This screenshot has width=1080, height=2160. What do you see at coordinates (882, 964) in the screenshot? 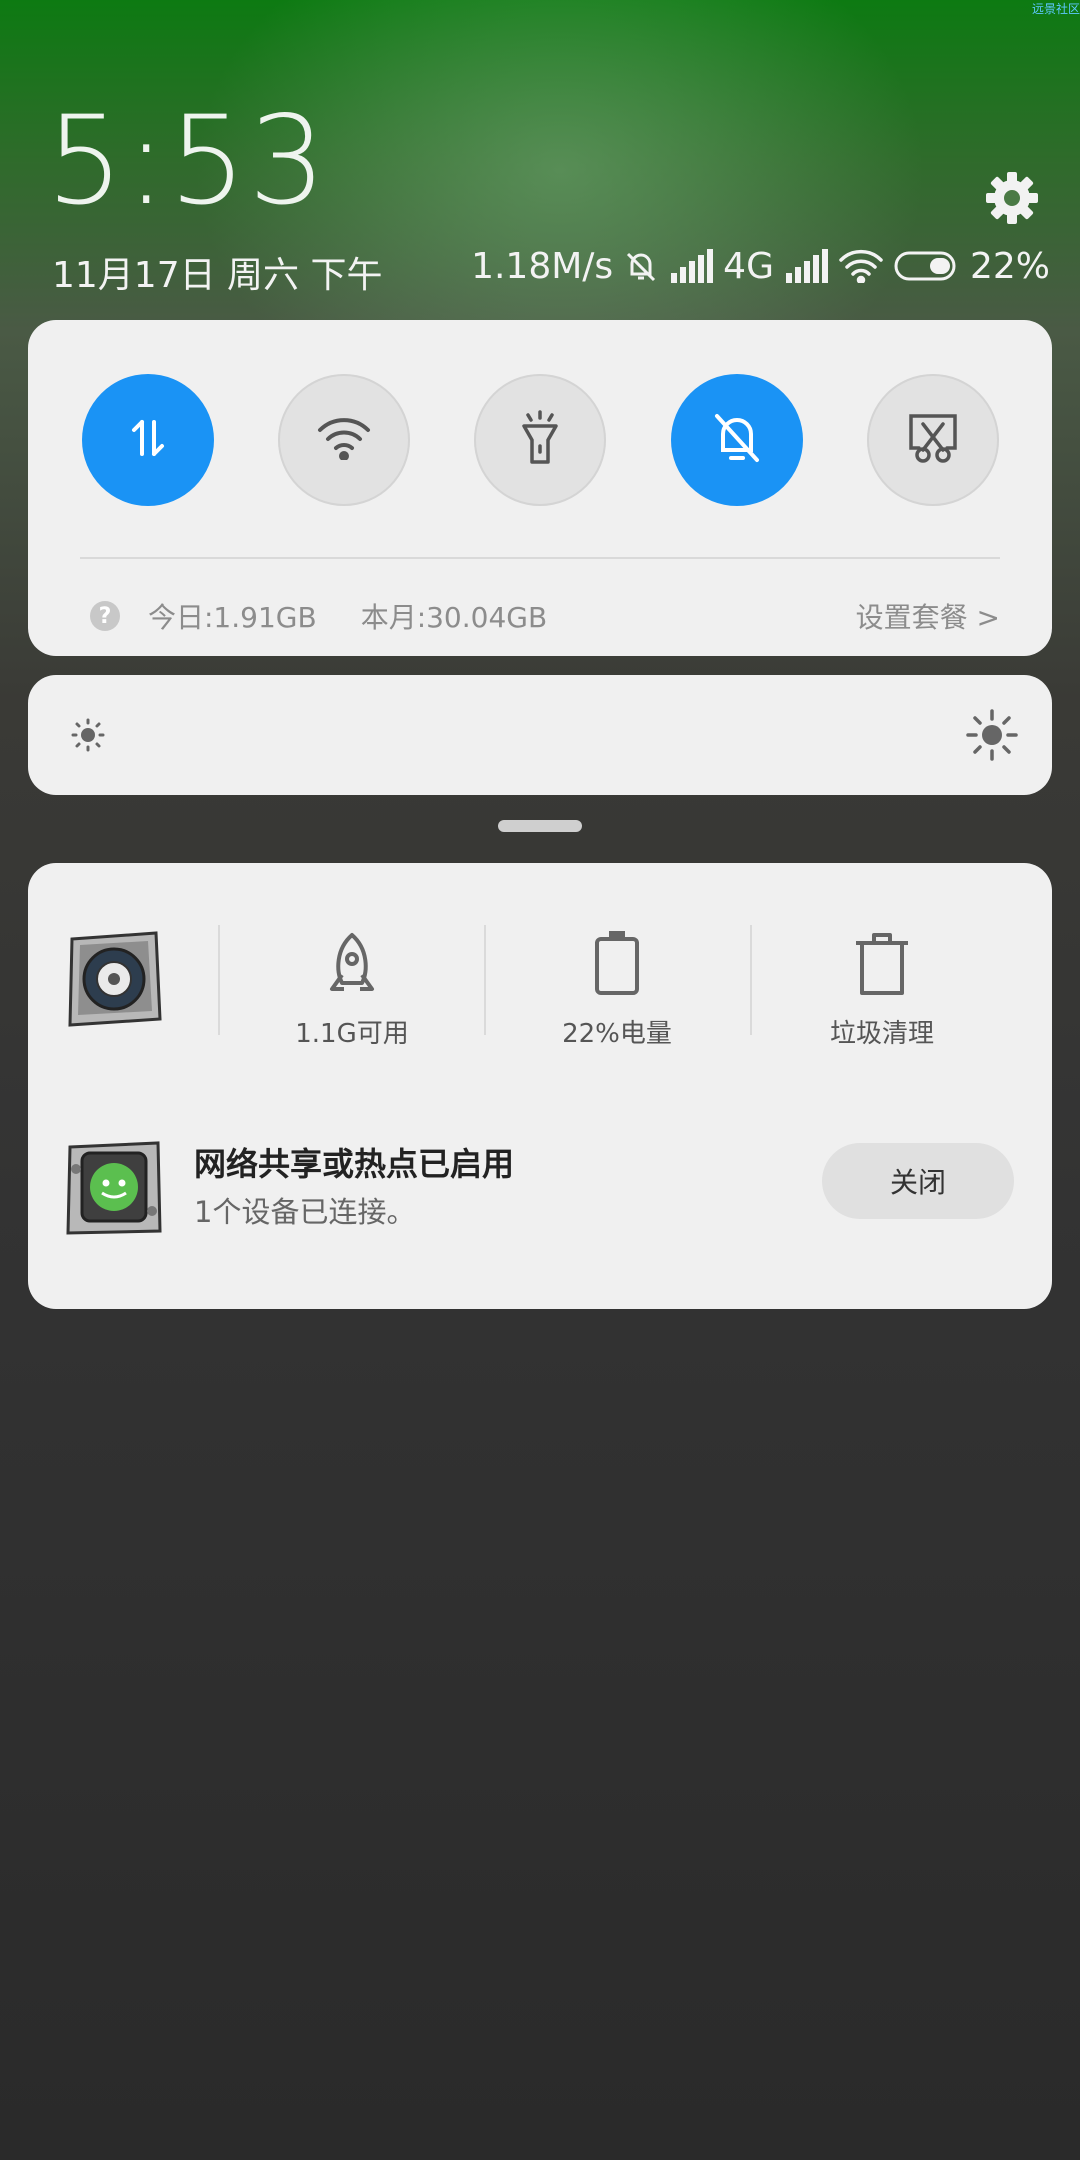
I see `trash-icon` at bounding box center [882, 964].